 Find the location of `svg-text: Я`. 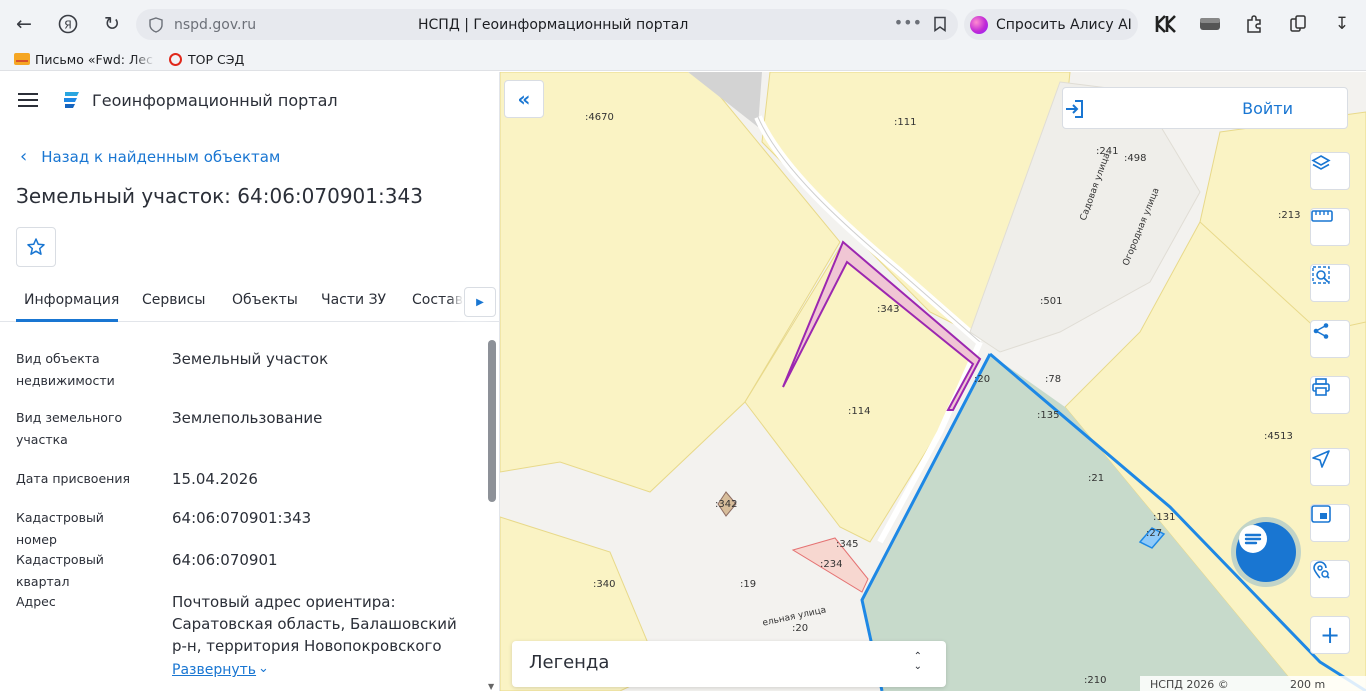

svg-text: Я is located at coordinates (68, 25).